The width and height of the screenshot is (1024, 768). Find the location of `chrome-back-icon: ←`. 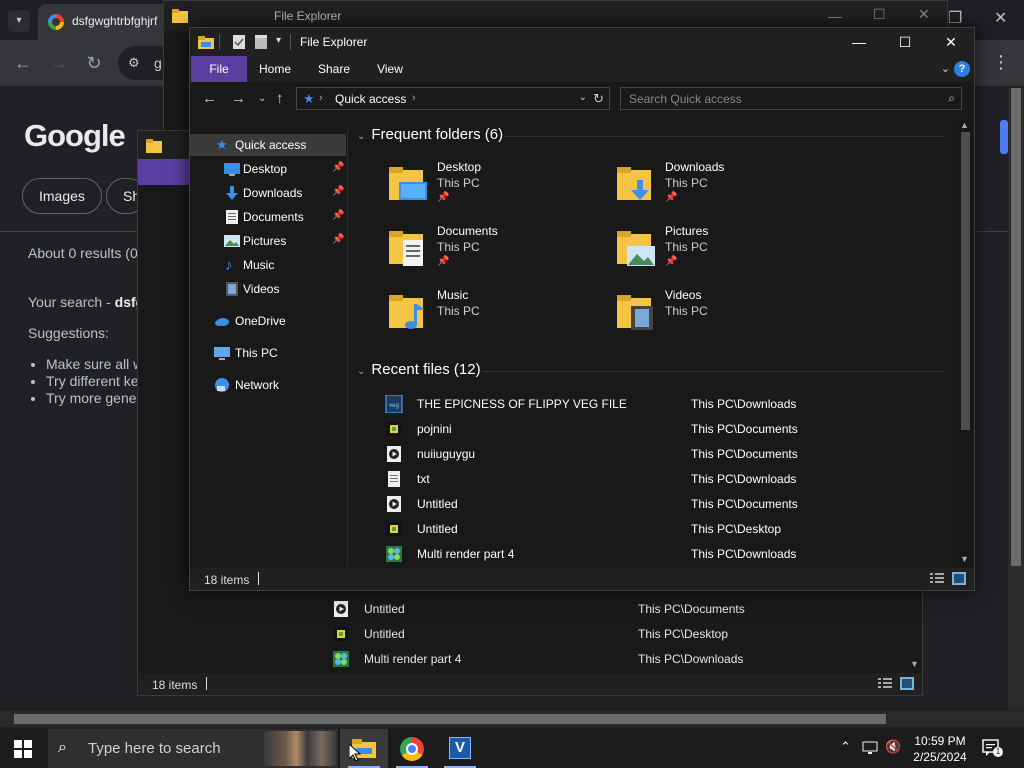

chrome-back-icon: ← is located at coordinates (23, 63).